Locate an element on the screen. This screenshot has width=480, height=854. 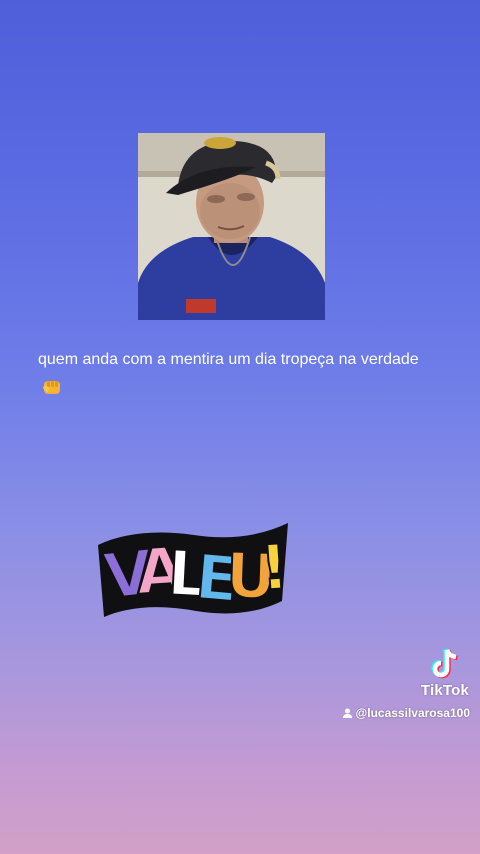
valeu-sticker-art: VALEU! is located at coordinates (195, 570).